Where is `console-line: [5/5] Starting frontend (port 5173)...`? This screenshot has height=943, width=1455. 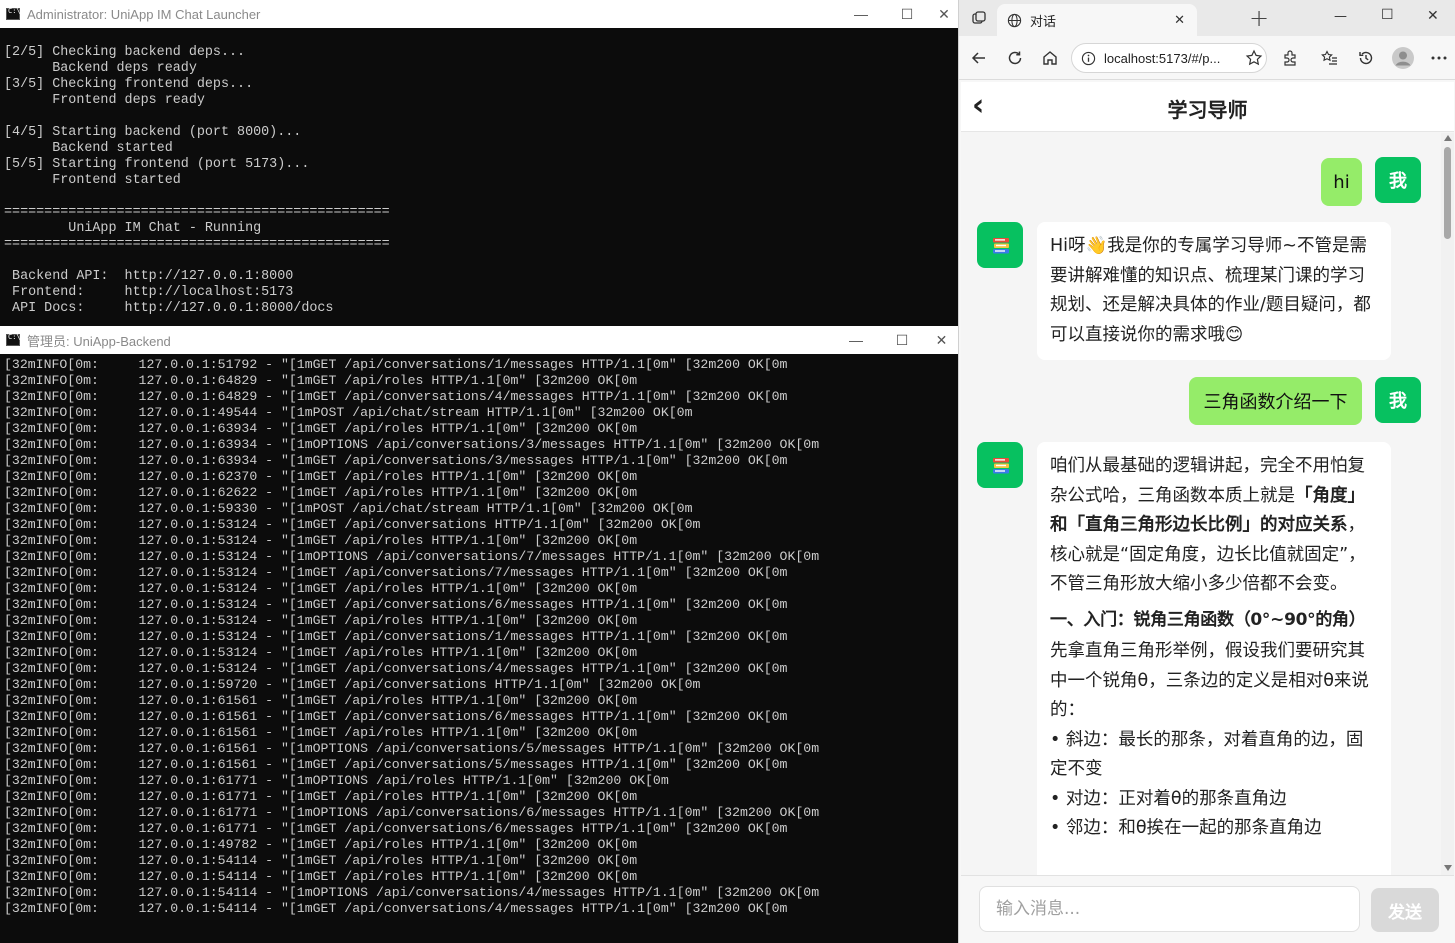 console-line: [5/5] Starting frontend (port 5173)... is located at coordinates (157, 164).